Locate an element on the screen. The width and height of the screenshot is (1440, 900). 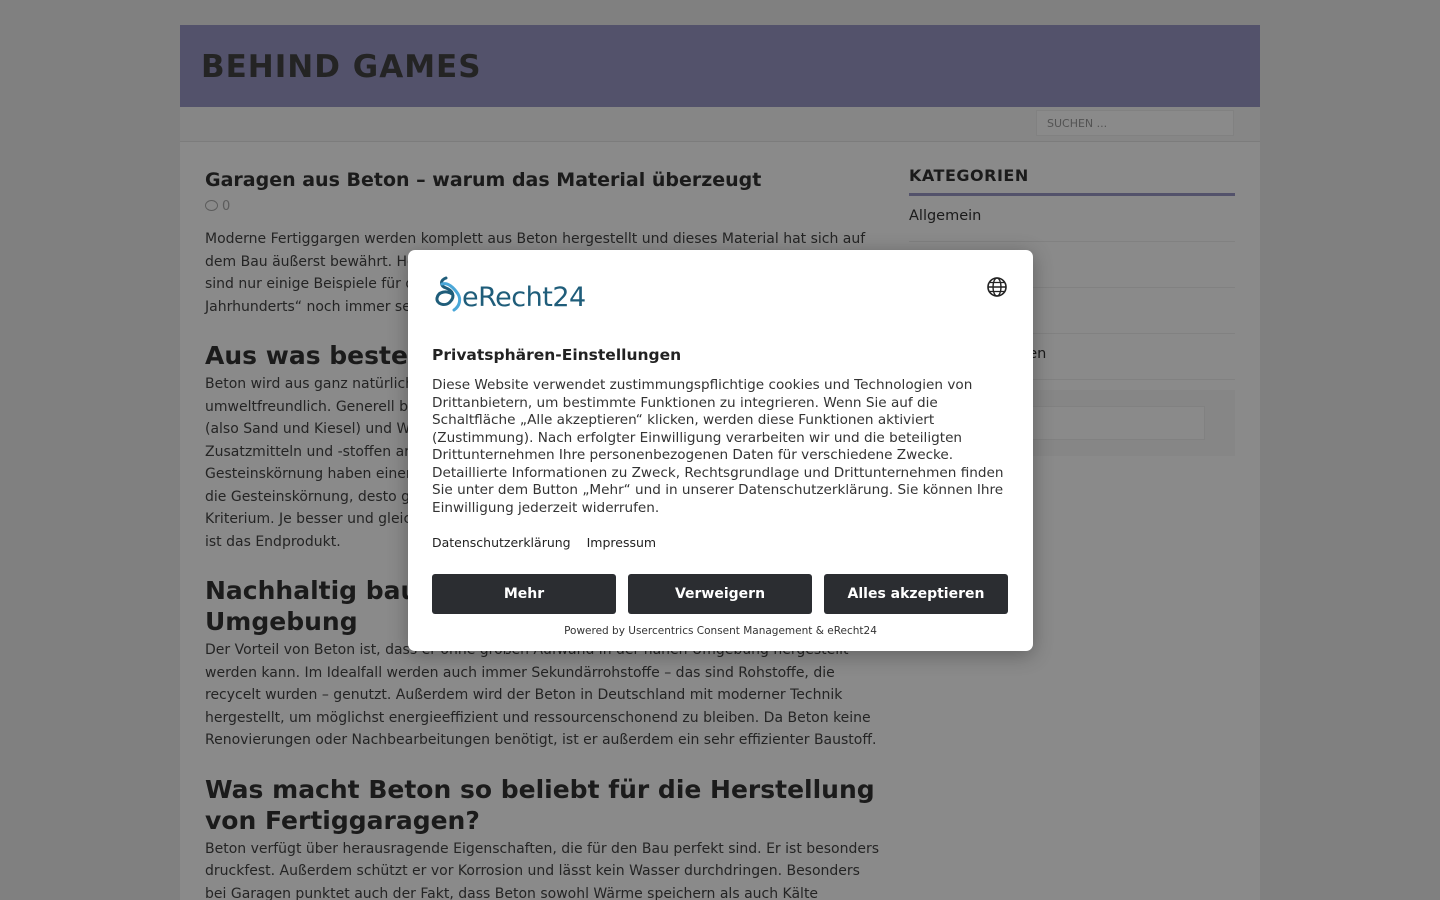
erecht24-logo: eRecht24 is located at coordinates (517, 294).